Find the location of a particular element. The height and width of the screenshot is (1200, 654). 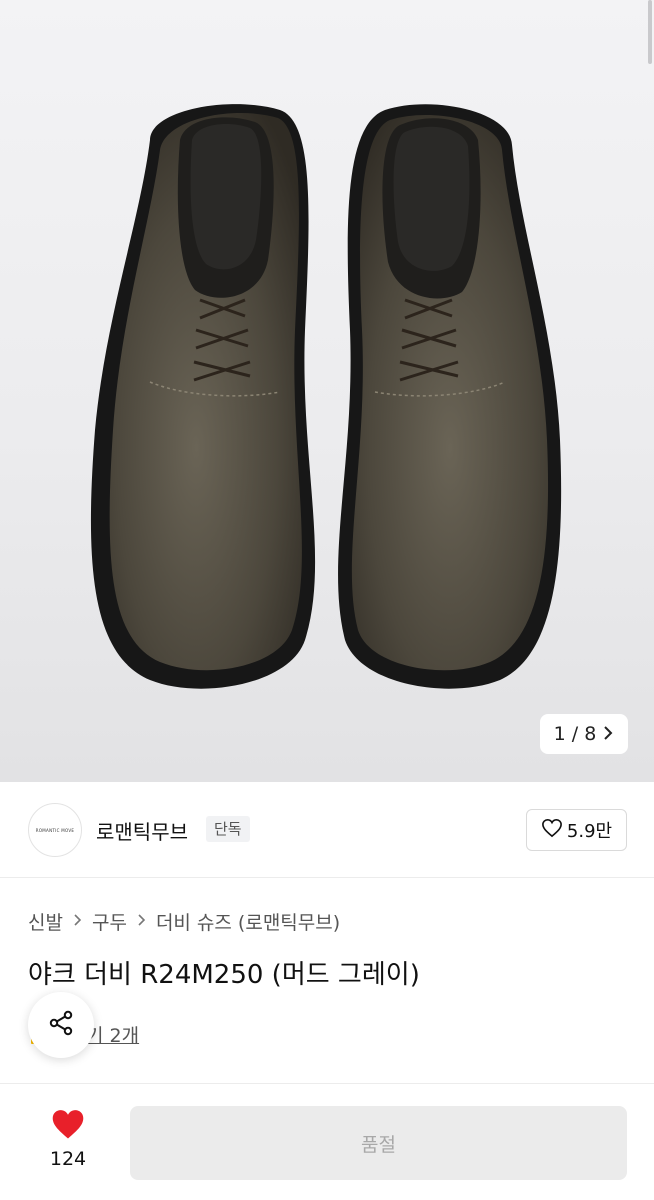

brand-like-button: 5.9만 is located at coordinates (576, 830).